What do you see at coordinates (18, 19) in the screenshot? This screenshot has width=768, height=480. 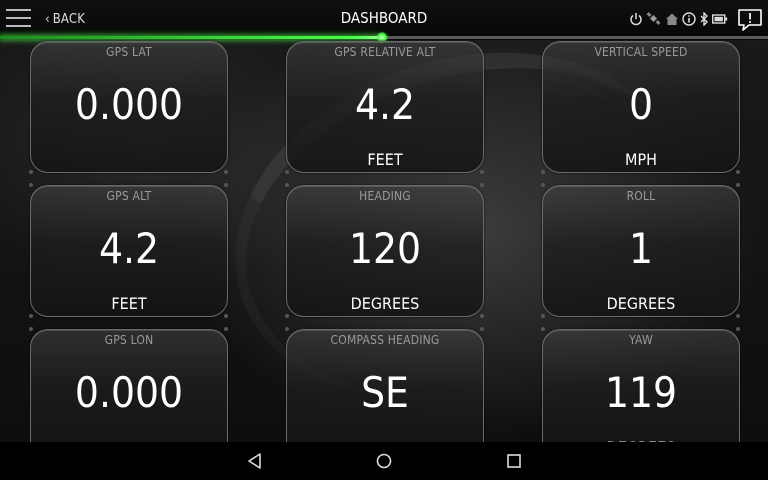 I see `hamburger-menu-icon` at bounding box center [18, 19].